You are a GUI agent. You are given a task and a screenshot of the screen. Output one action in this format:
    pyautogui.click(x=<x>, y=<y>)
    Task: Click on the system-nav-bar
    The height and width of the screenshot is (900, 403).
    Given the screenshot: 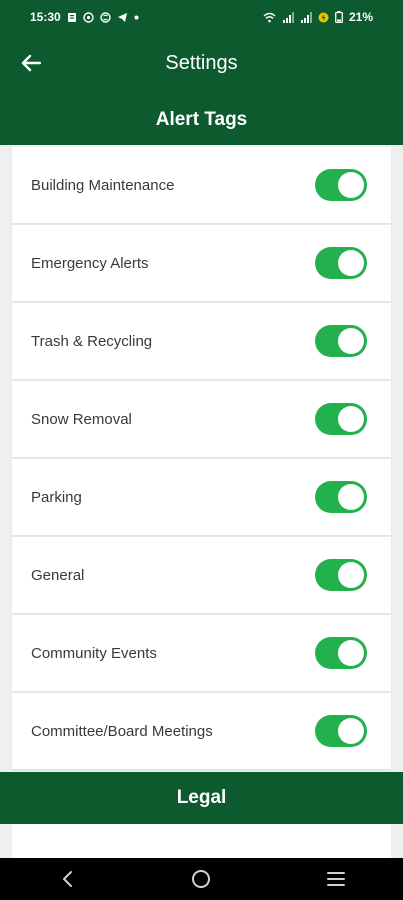 What is the action you would take?
    pyautogui.click(x=201, y=879)
    